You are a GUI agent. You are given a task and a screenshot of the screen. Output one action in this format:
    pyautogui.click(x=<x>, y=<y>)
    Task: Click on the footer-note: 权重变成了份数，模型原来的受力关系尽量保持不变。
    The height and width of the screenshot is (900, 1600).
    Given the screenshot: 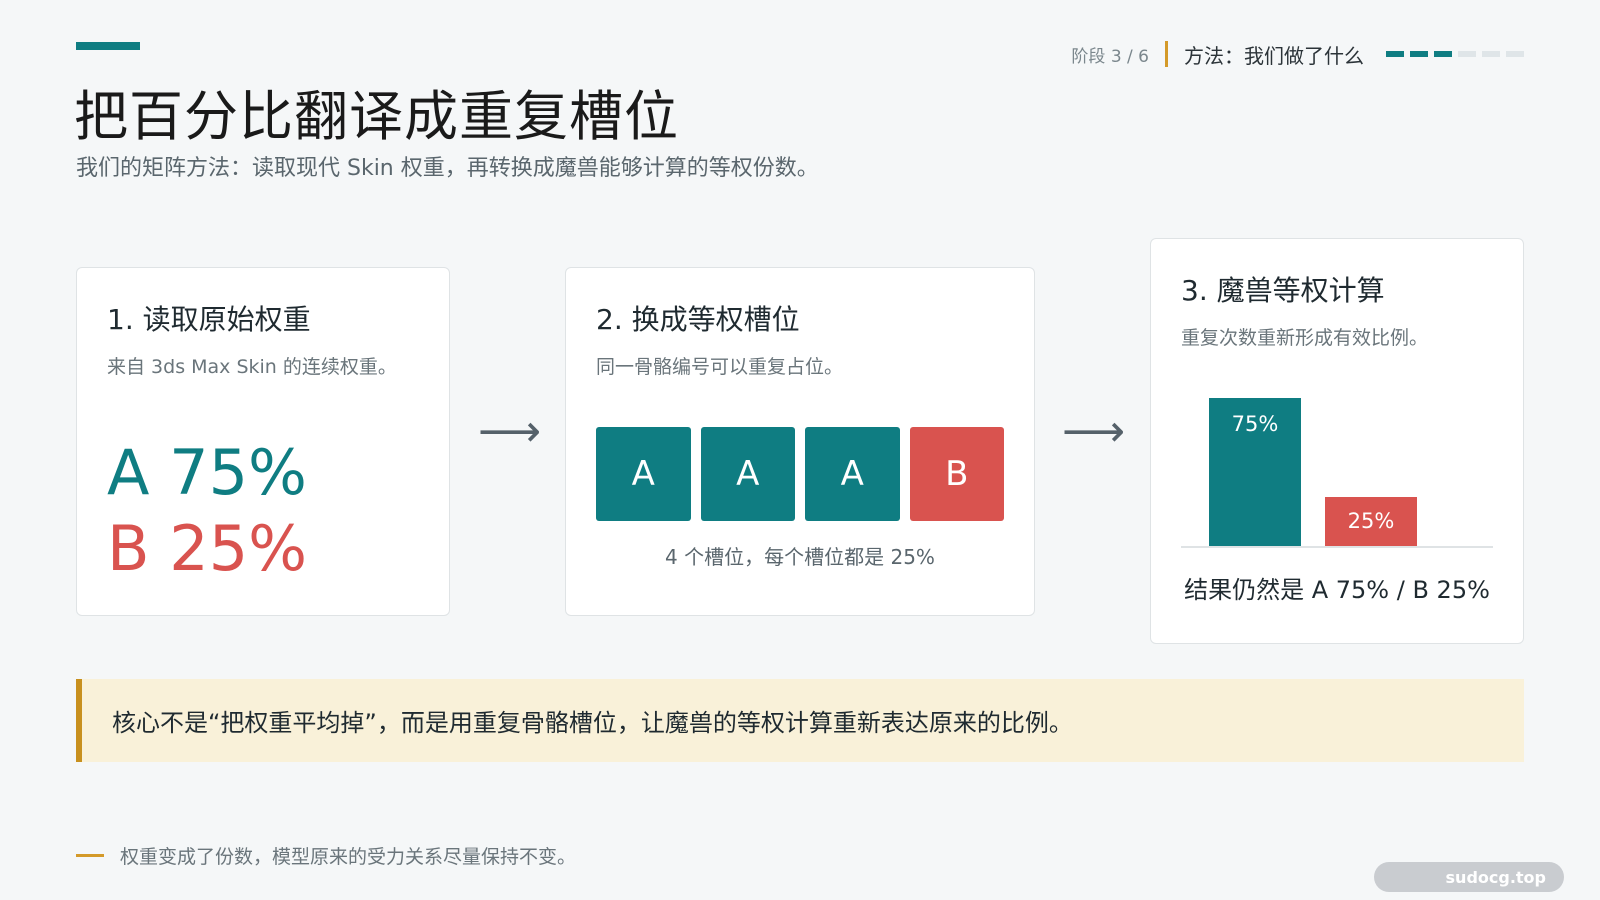 What is the action you would take?
    pyautogui.click(x=326, y=855)
    